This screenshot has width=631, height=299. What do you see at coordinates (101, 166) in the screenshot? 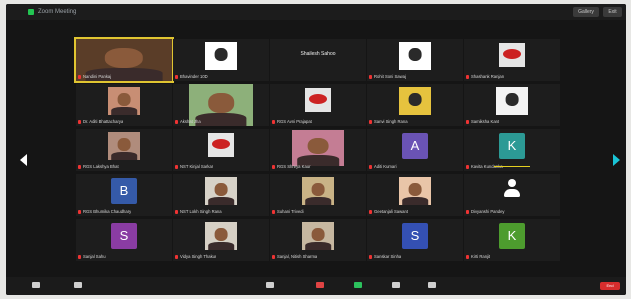
I see `participant-name-text: RGS Lakshya Bhat` at bounding box center [101, 166].